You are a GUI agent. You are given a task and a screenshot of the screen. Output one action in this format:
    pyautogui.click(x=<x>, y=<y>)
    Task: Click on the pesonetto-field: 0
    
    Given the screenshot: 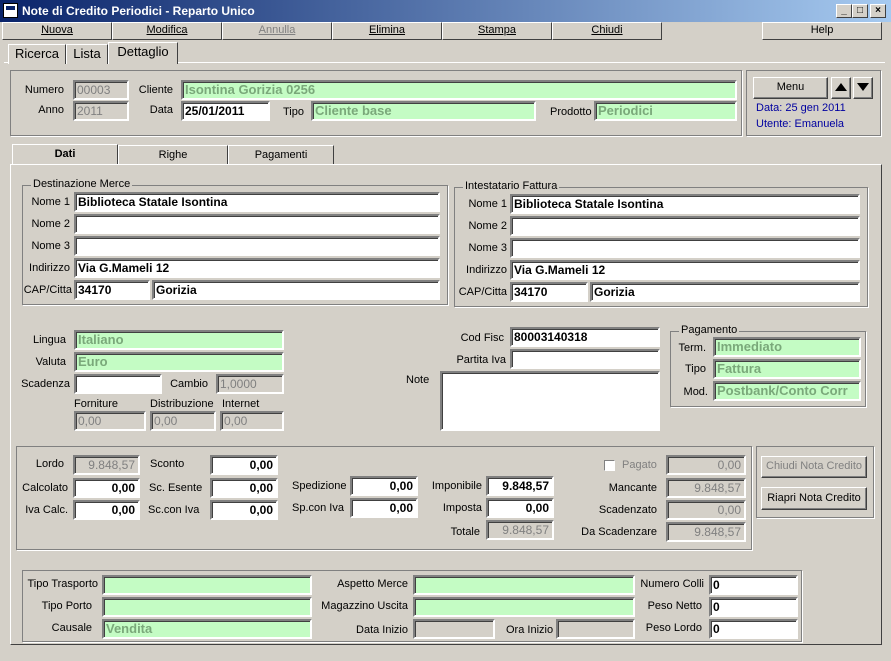 What is the action you would take?
    pyautogui.click(x=753, y=607)
    